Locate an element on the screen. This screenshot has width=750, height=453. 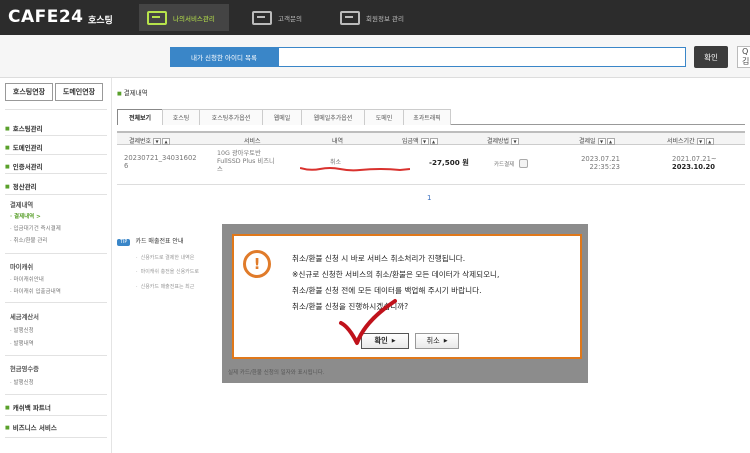
dialog-message-line: ※신규로 신청한 서비스의 취소/환불은 모든 데이터가 삭제되오니, is located at coordinates (396, 274).